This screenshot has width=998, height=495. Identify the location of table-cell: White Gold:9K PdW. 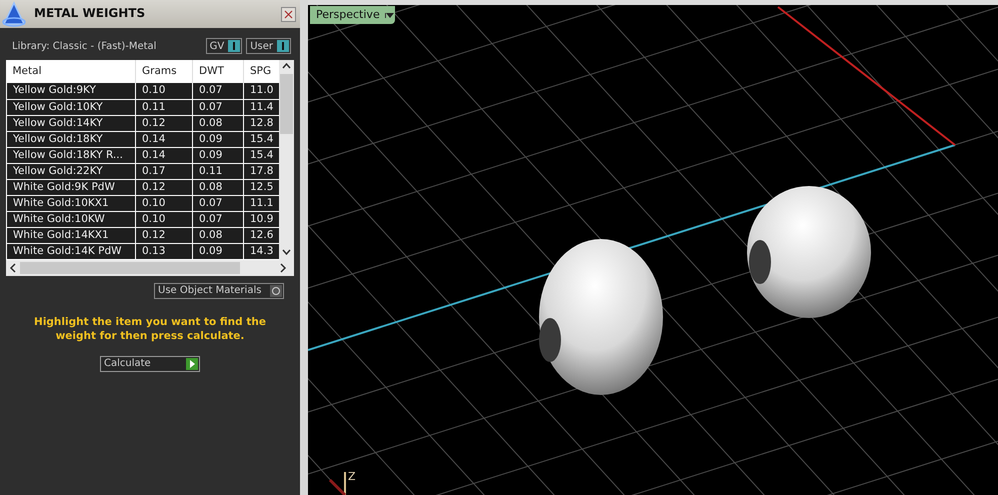
(71, 187).